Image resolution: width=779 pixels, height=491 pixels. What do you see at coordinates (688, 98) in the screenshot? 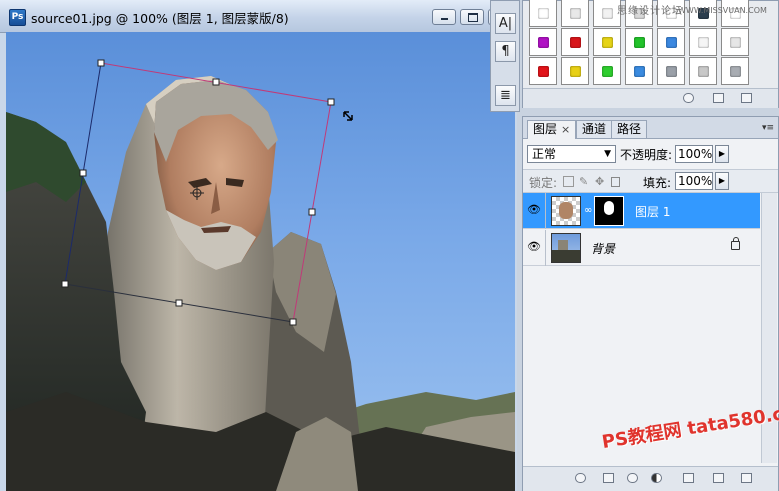
I see `clear-style-icon` at bounding box center [688, 98].